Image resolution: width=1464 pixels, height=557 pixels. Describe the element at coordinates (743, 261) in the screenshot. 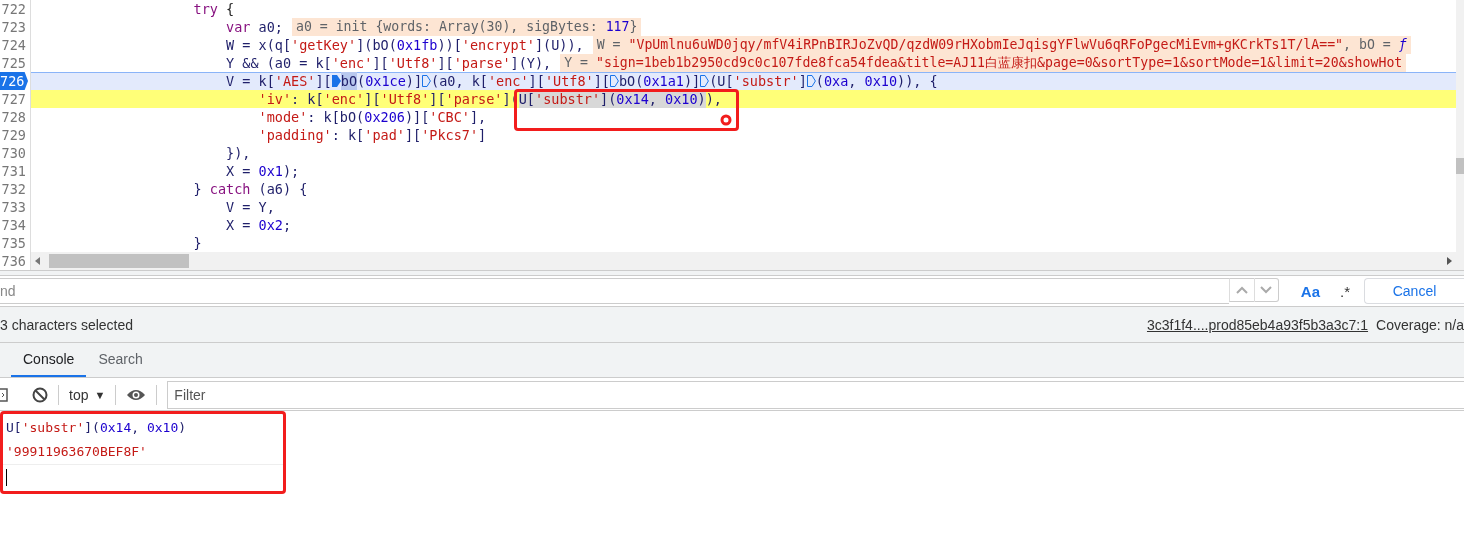

I see `horizontal-scrollbar` at that location.